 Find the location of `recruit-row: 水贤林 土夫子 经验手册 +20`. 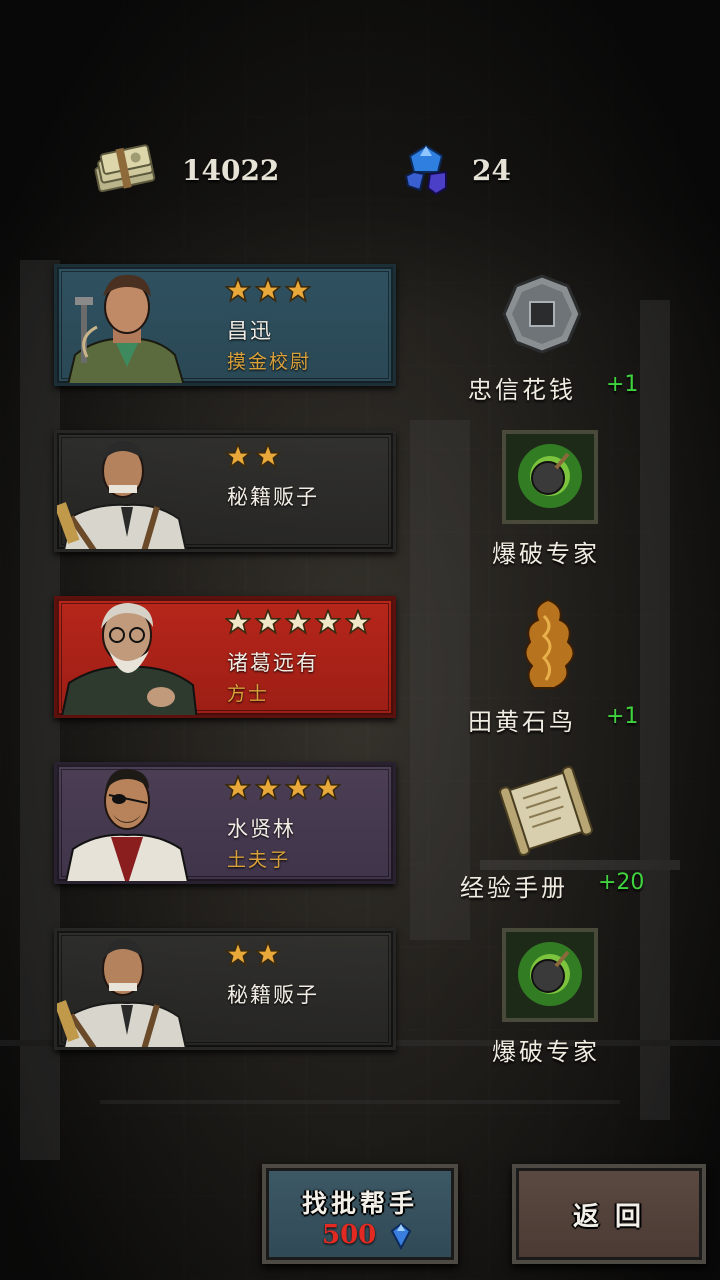

recruit-row: 水贤林 土夫子 经验手册 +20 is located at coordinates (360, 832).